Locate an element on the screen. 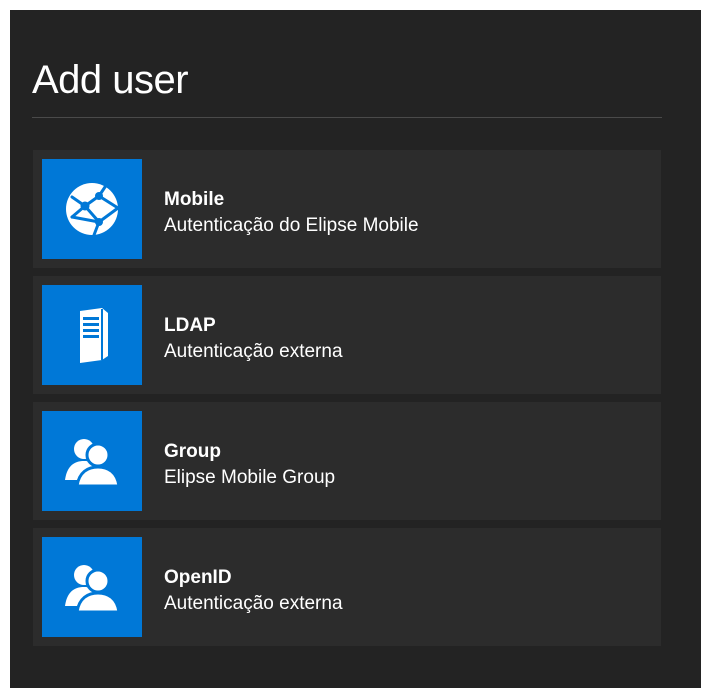 The image size is (701, 688). title-divider is located at coordinates (347, 117).